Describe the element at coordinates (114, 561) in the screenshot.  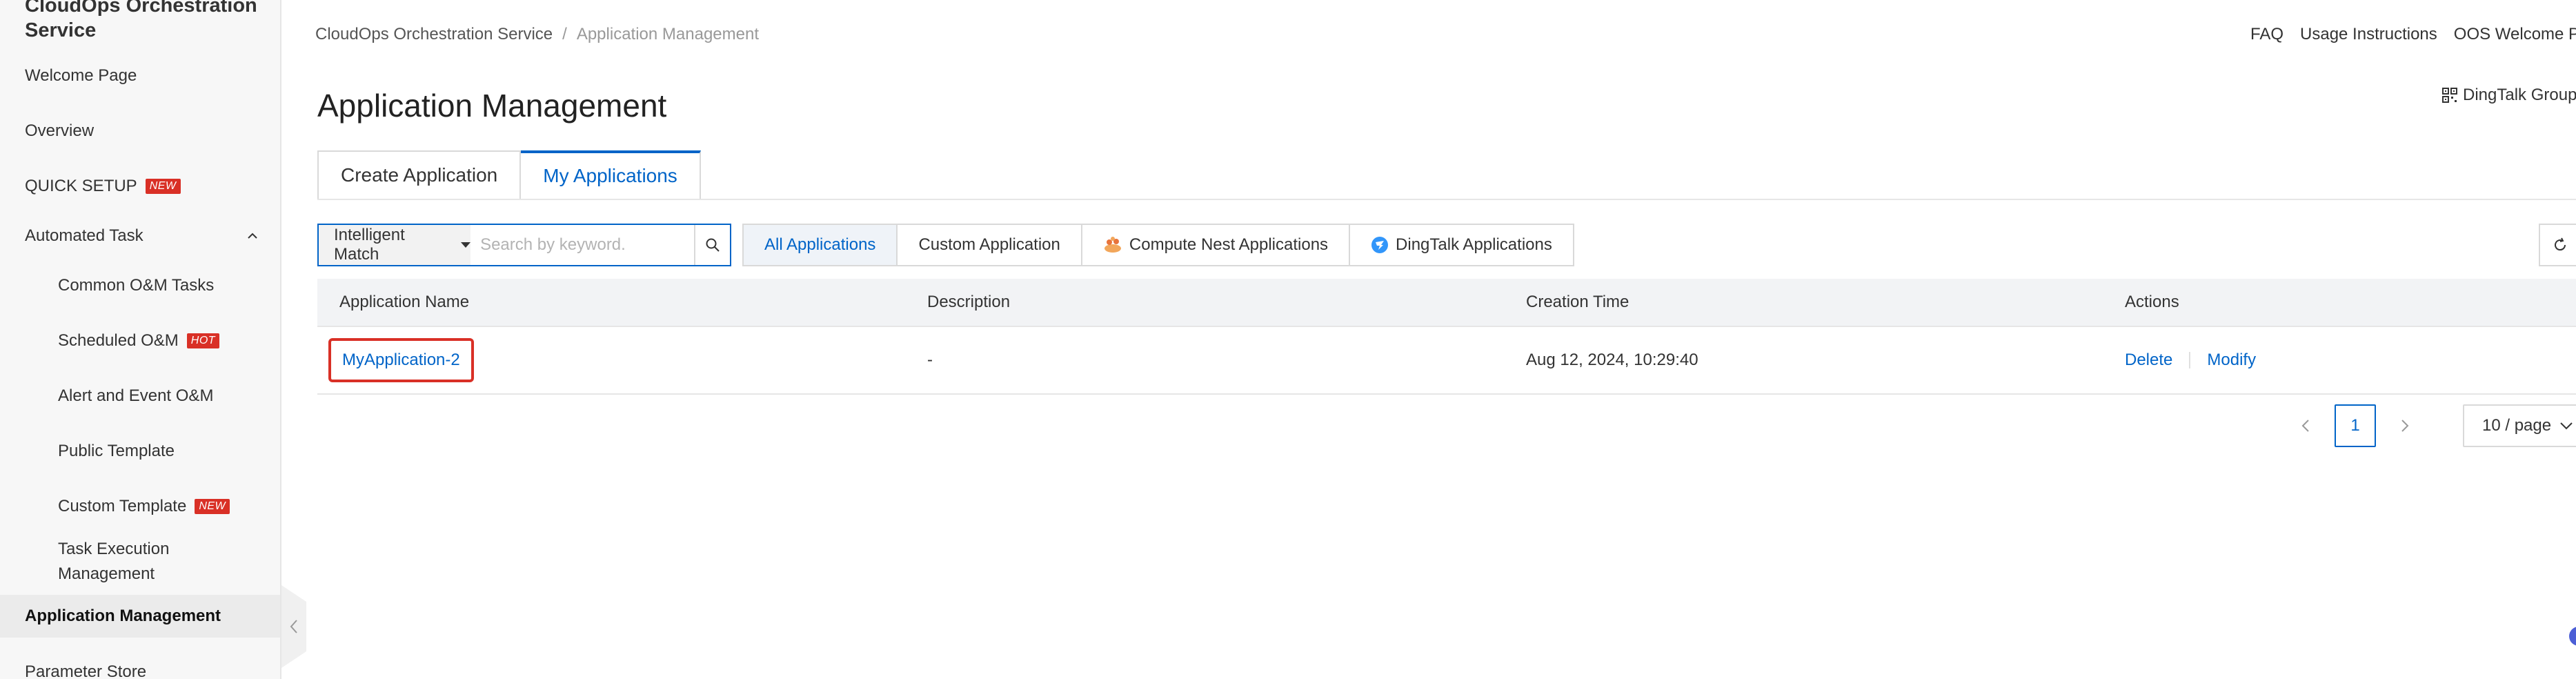
I see `sidebar-item-label: Task Execution Management` at that location.